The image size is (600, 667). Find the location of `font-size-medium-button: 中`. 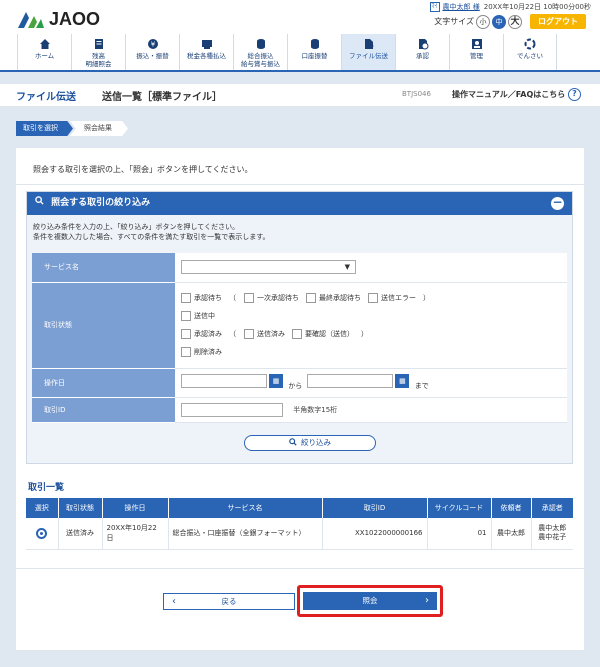

font-size-medium-button: 中 is located at coordinates (499, 21).